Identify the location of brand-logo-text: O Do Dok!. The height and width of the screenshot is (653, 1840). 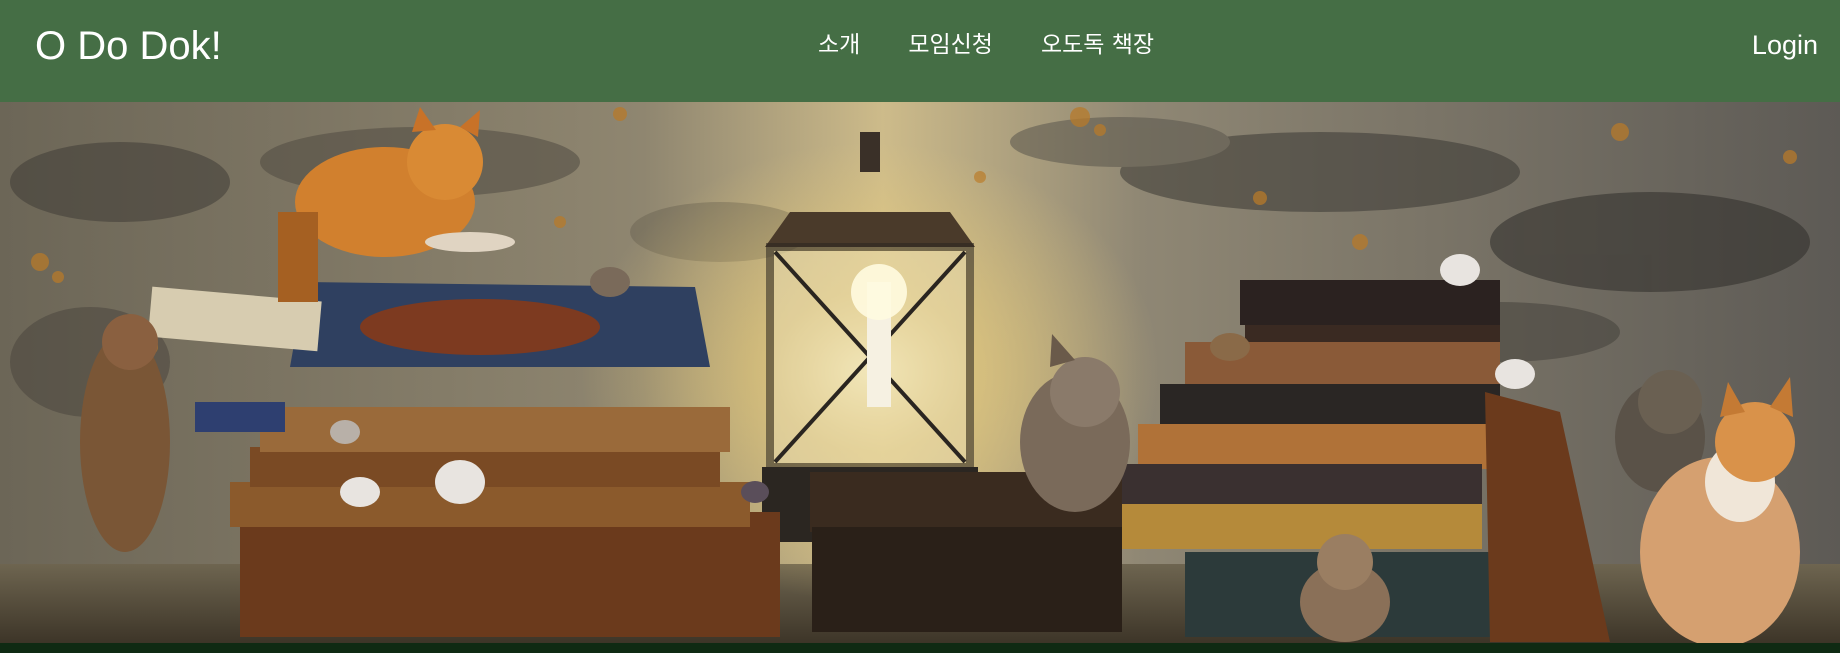
(128, 46).